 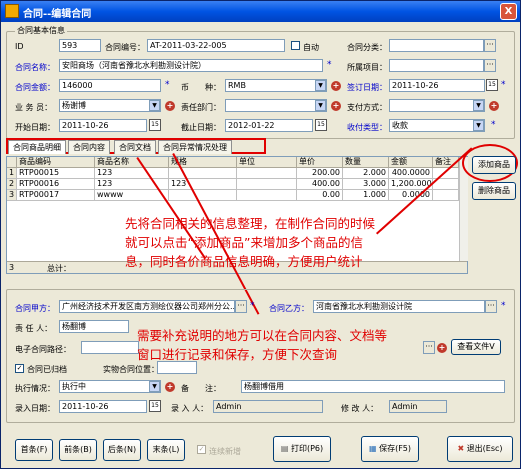 I want to click on cell-qty: 3.000, so click(x=366, y=184).